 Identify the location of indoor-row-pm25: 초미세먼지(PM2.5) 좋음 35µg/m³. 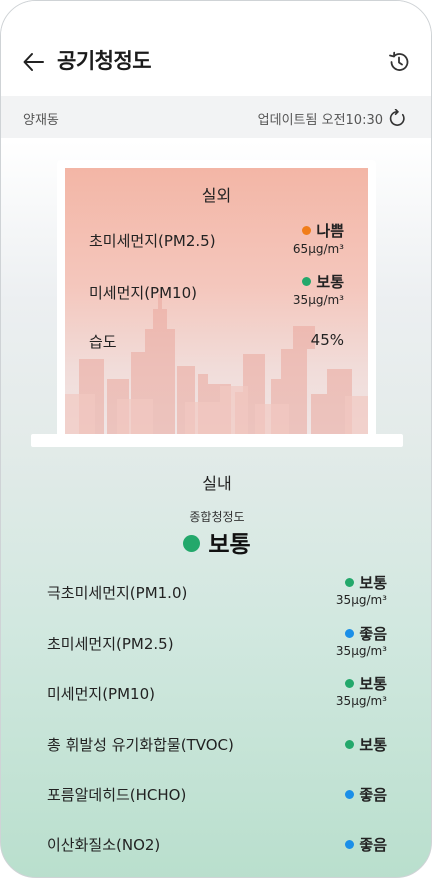
(216, 643).